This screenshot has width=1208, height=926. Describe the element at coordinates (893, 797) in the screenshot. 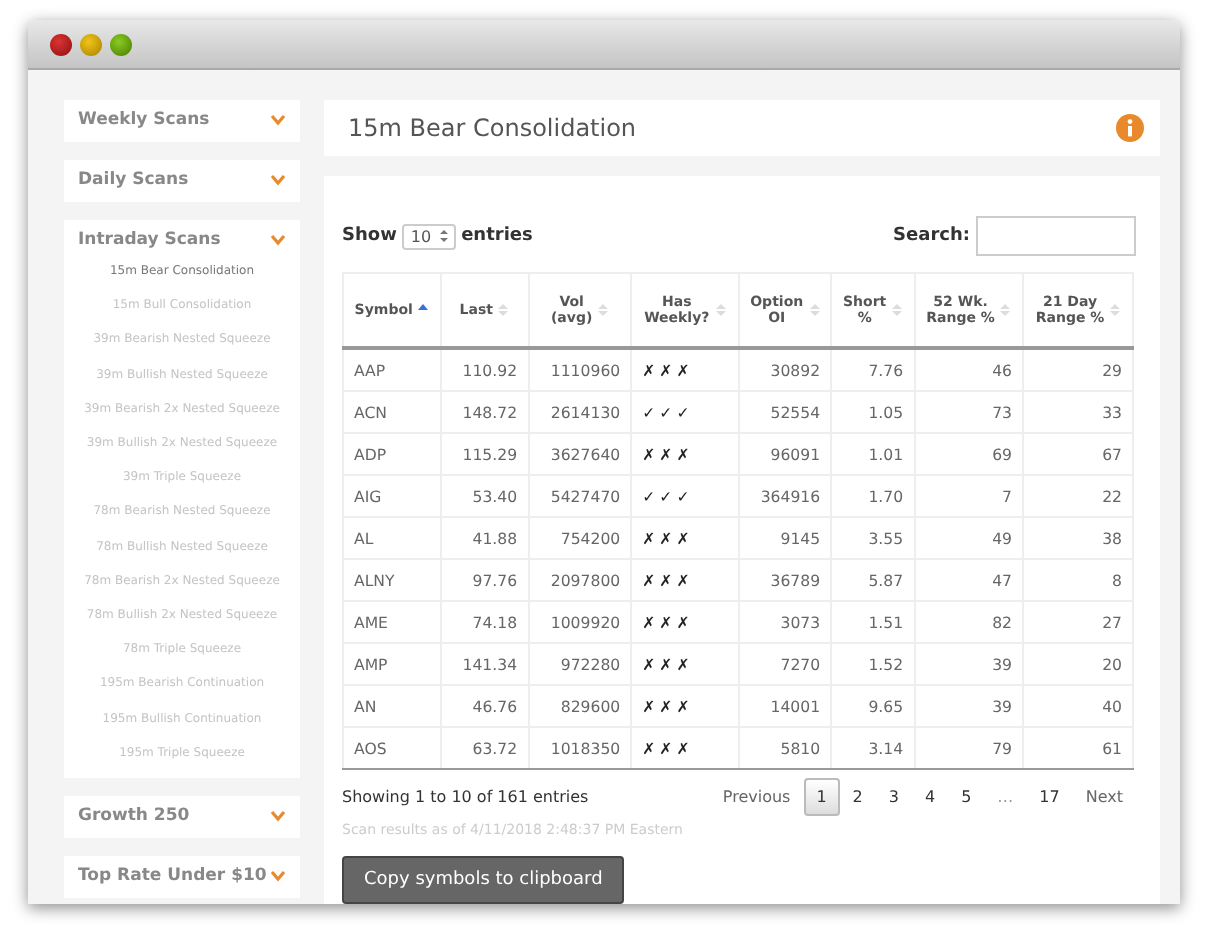

I see `page-button: 3` at that location.